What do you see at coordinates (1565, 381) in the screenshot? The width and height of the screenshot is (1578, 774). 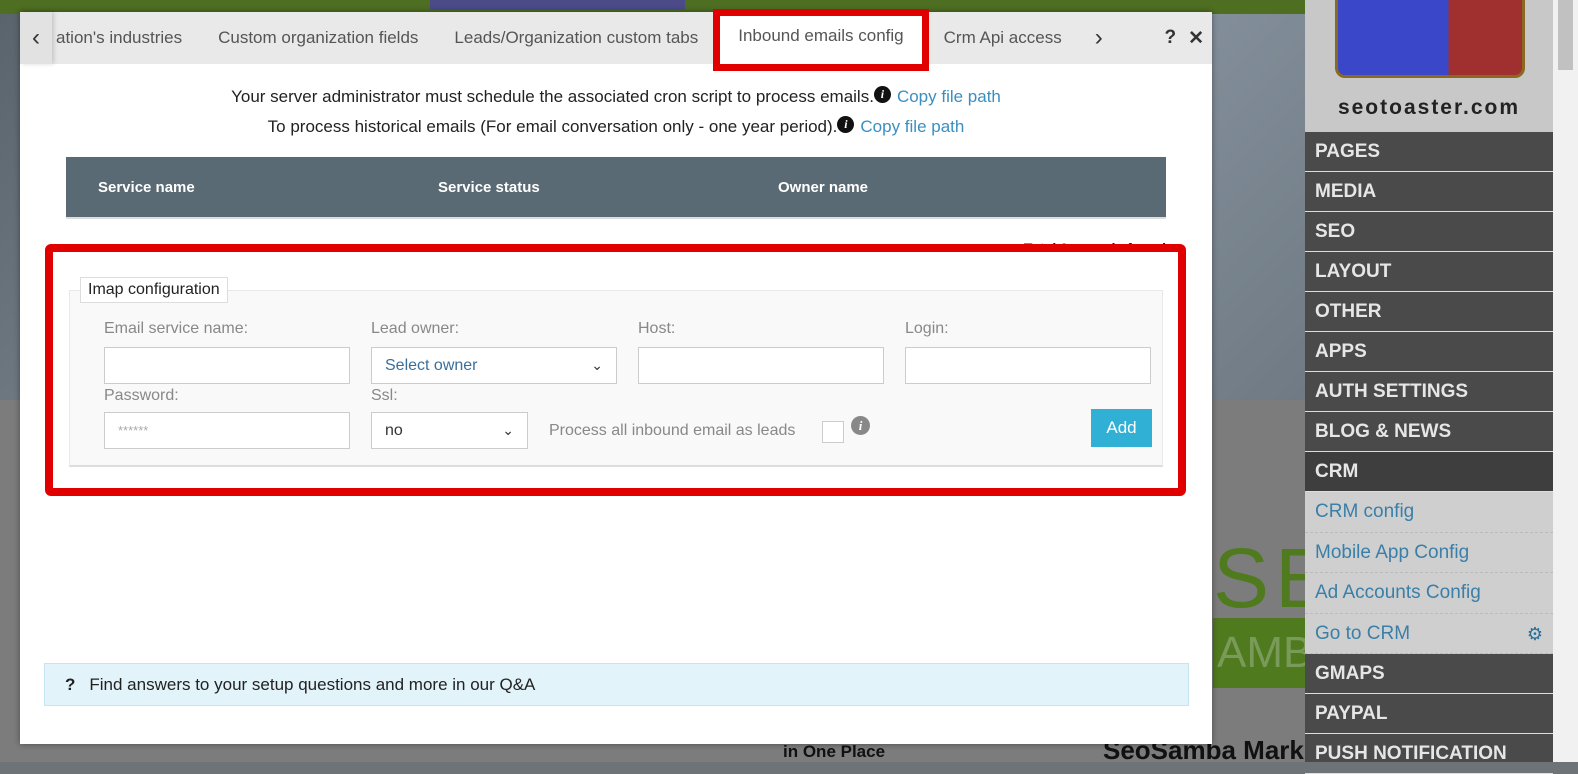 I see `page-scrollbar` at bounding box center [1565, 381].